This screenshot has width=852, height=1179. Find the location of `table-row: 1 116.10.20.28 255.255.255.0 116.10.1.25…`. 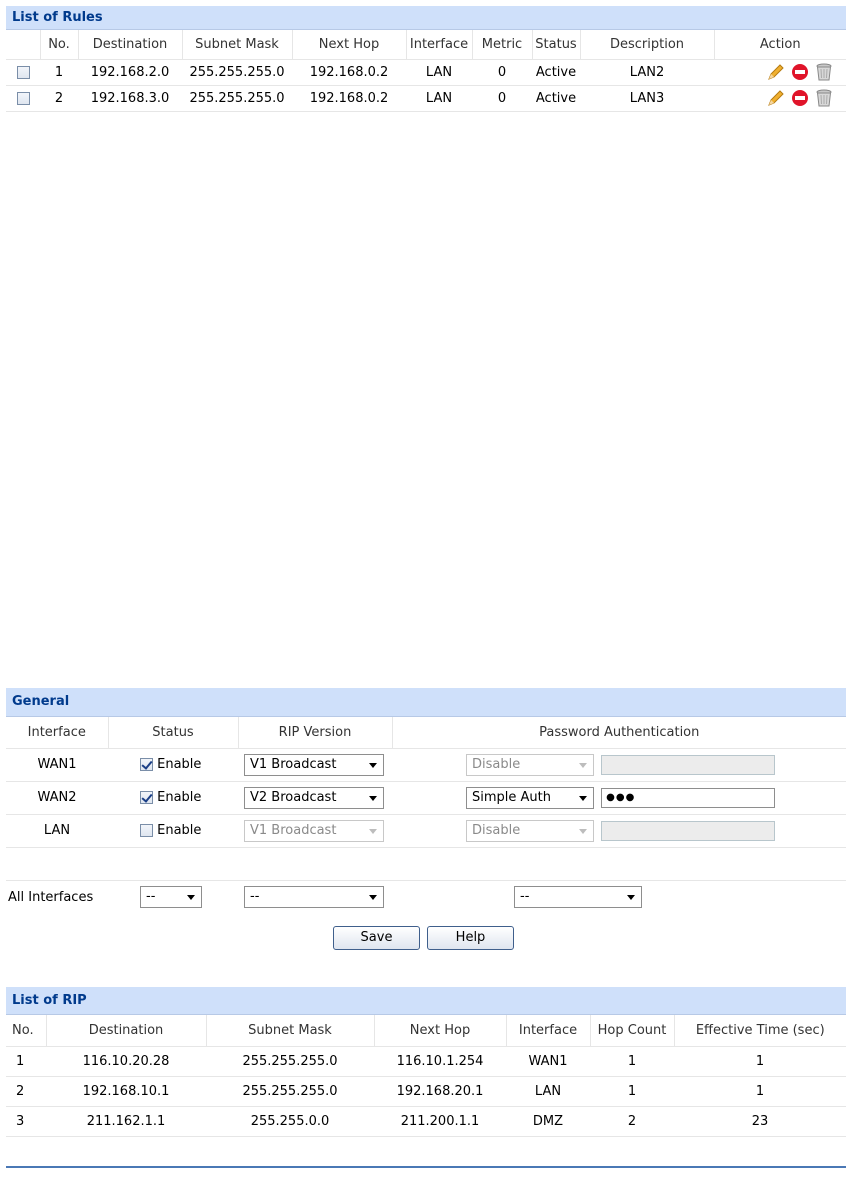

table-row: 1 116.10.20.28 255.255.255.0 116.10.1.25… is located at coordinates (426, 1061).